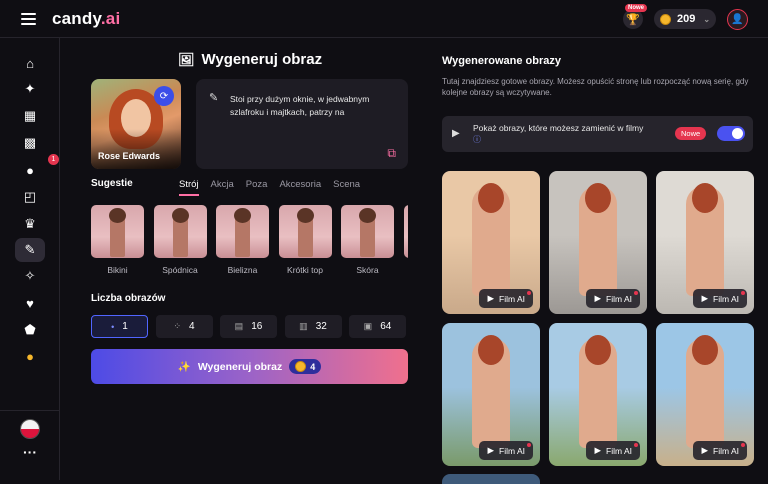 The width and height of the screenshot is (768, 484). Describe the element at coordinates (125, 326) in the screenshot. I see `count-value: 1` at that location.